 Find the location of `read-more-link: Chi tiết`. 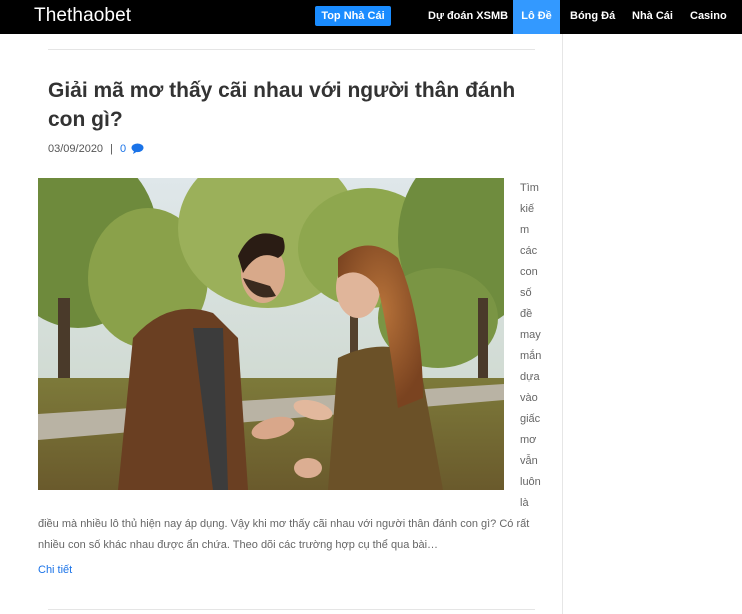

read-more-link: Chi tiết is located at coordinates (55, 570).